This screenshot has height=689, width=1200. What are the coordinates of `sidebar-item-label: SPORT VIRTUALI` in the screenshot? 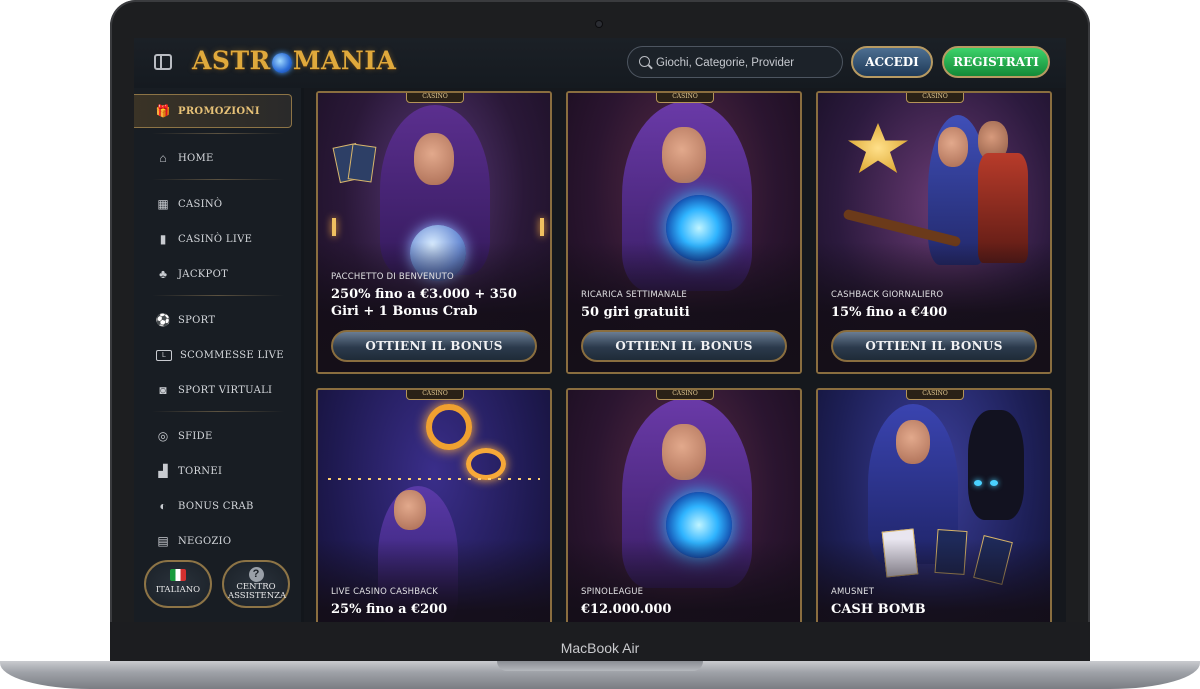 It's located at (225, 390).